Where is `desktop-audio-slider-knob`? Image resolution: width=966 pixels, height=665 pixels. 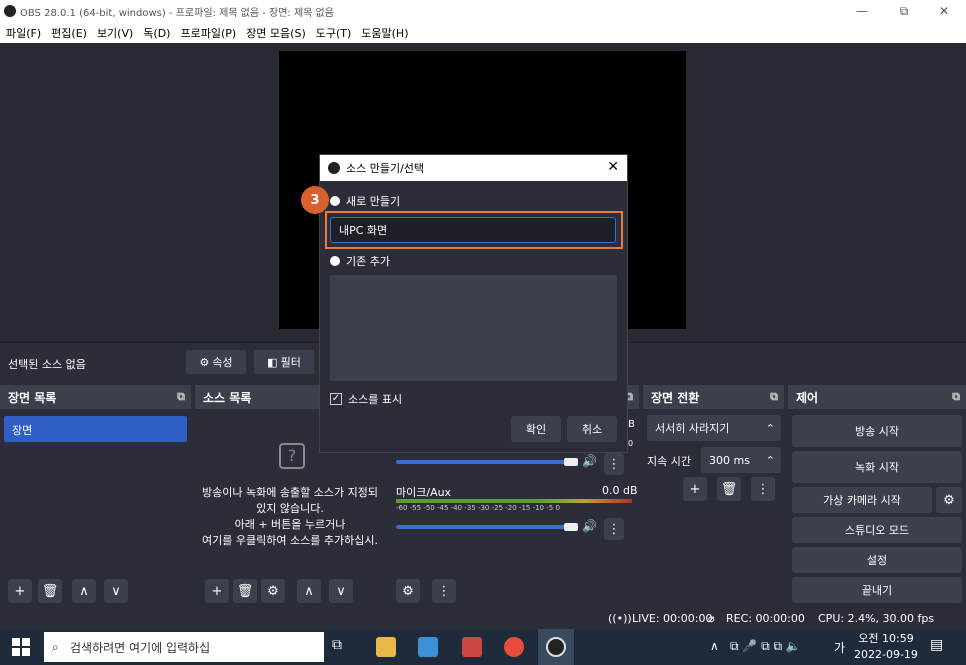
desktop-audio-slider-knob is located at coordinates (571, 462).